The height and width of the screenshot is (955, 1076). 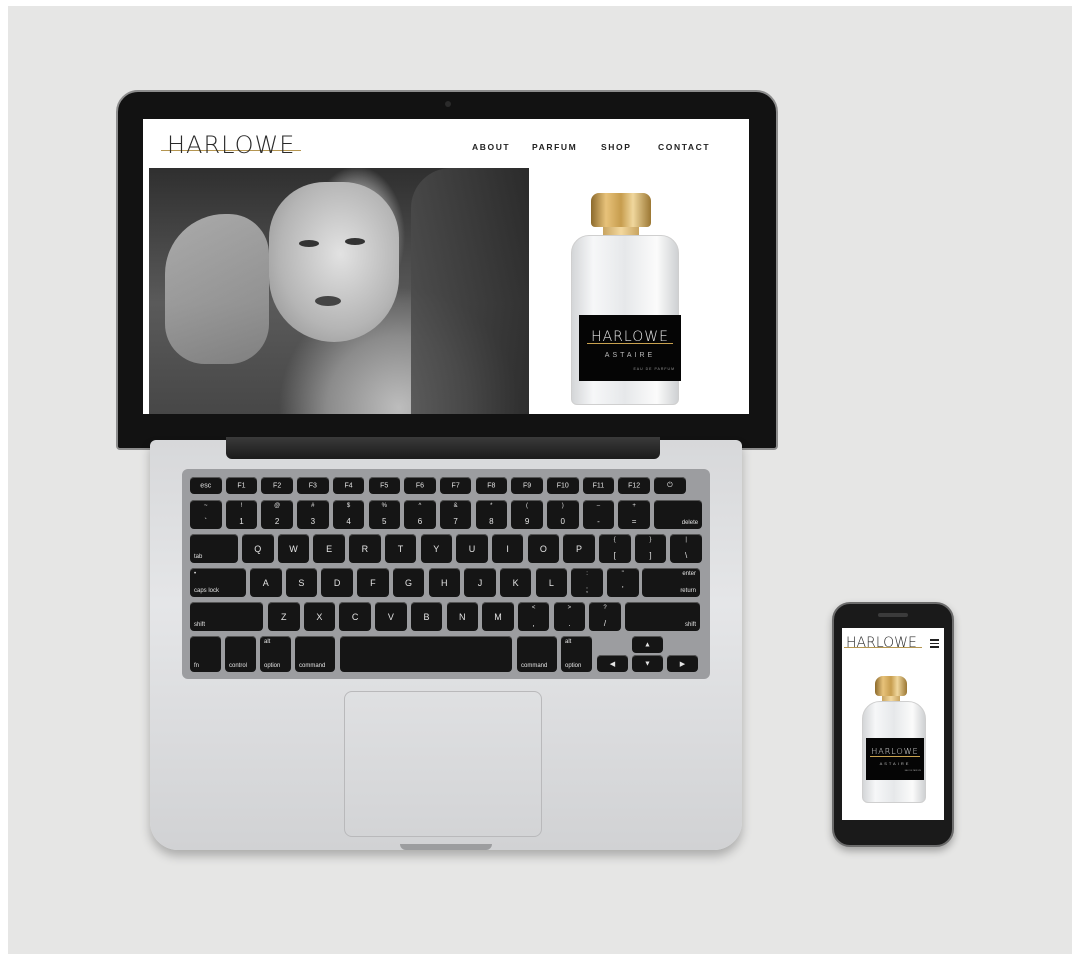 What do you see at coordinates (231, 145) in the screenshot?
I see `logo: HARLOWE` at bounding box center [231, 145].